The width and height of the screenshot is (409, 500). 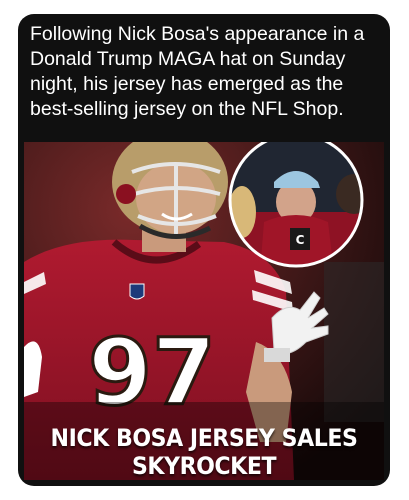 What do you see at coordinates (204, 466) in the screenshot?
I see `headline-line-2: SKYROCKET` at bounding box center [204, 466].